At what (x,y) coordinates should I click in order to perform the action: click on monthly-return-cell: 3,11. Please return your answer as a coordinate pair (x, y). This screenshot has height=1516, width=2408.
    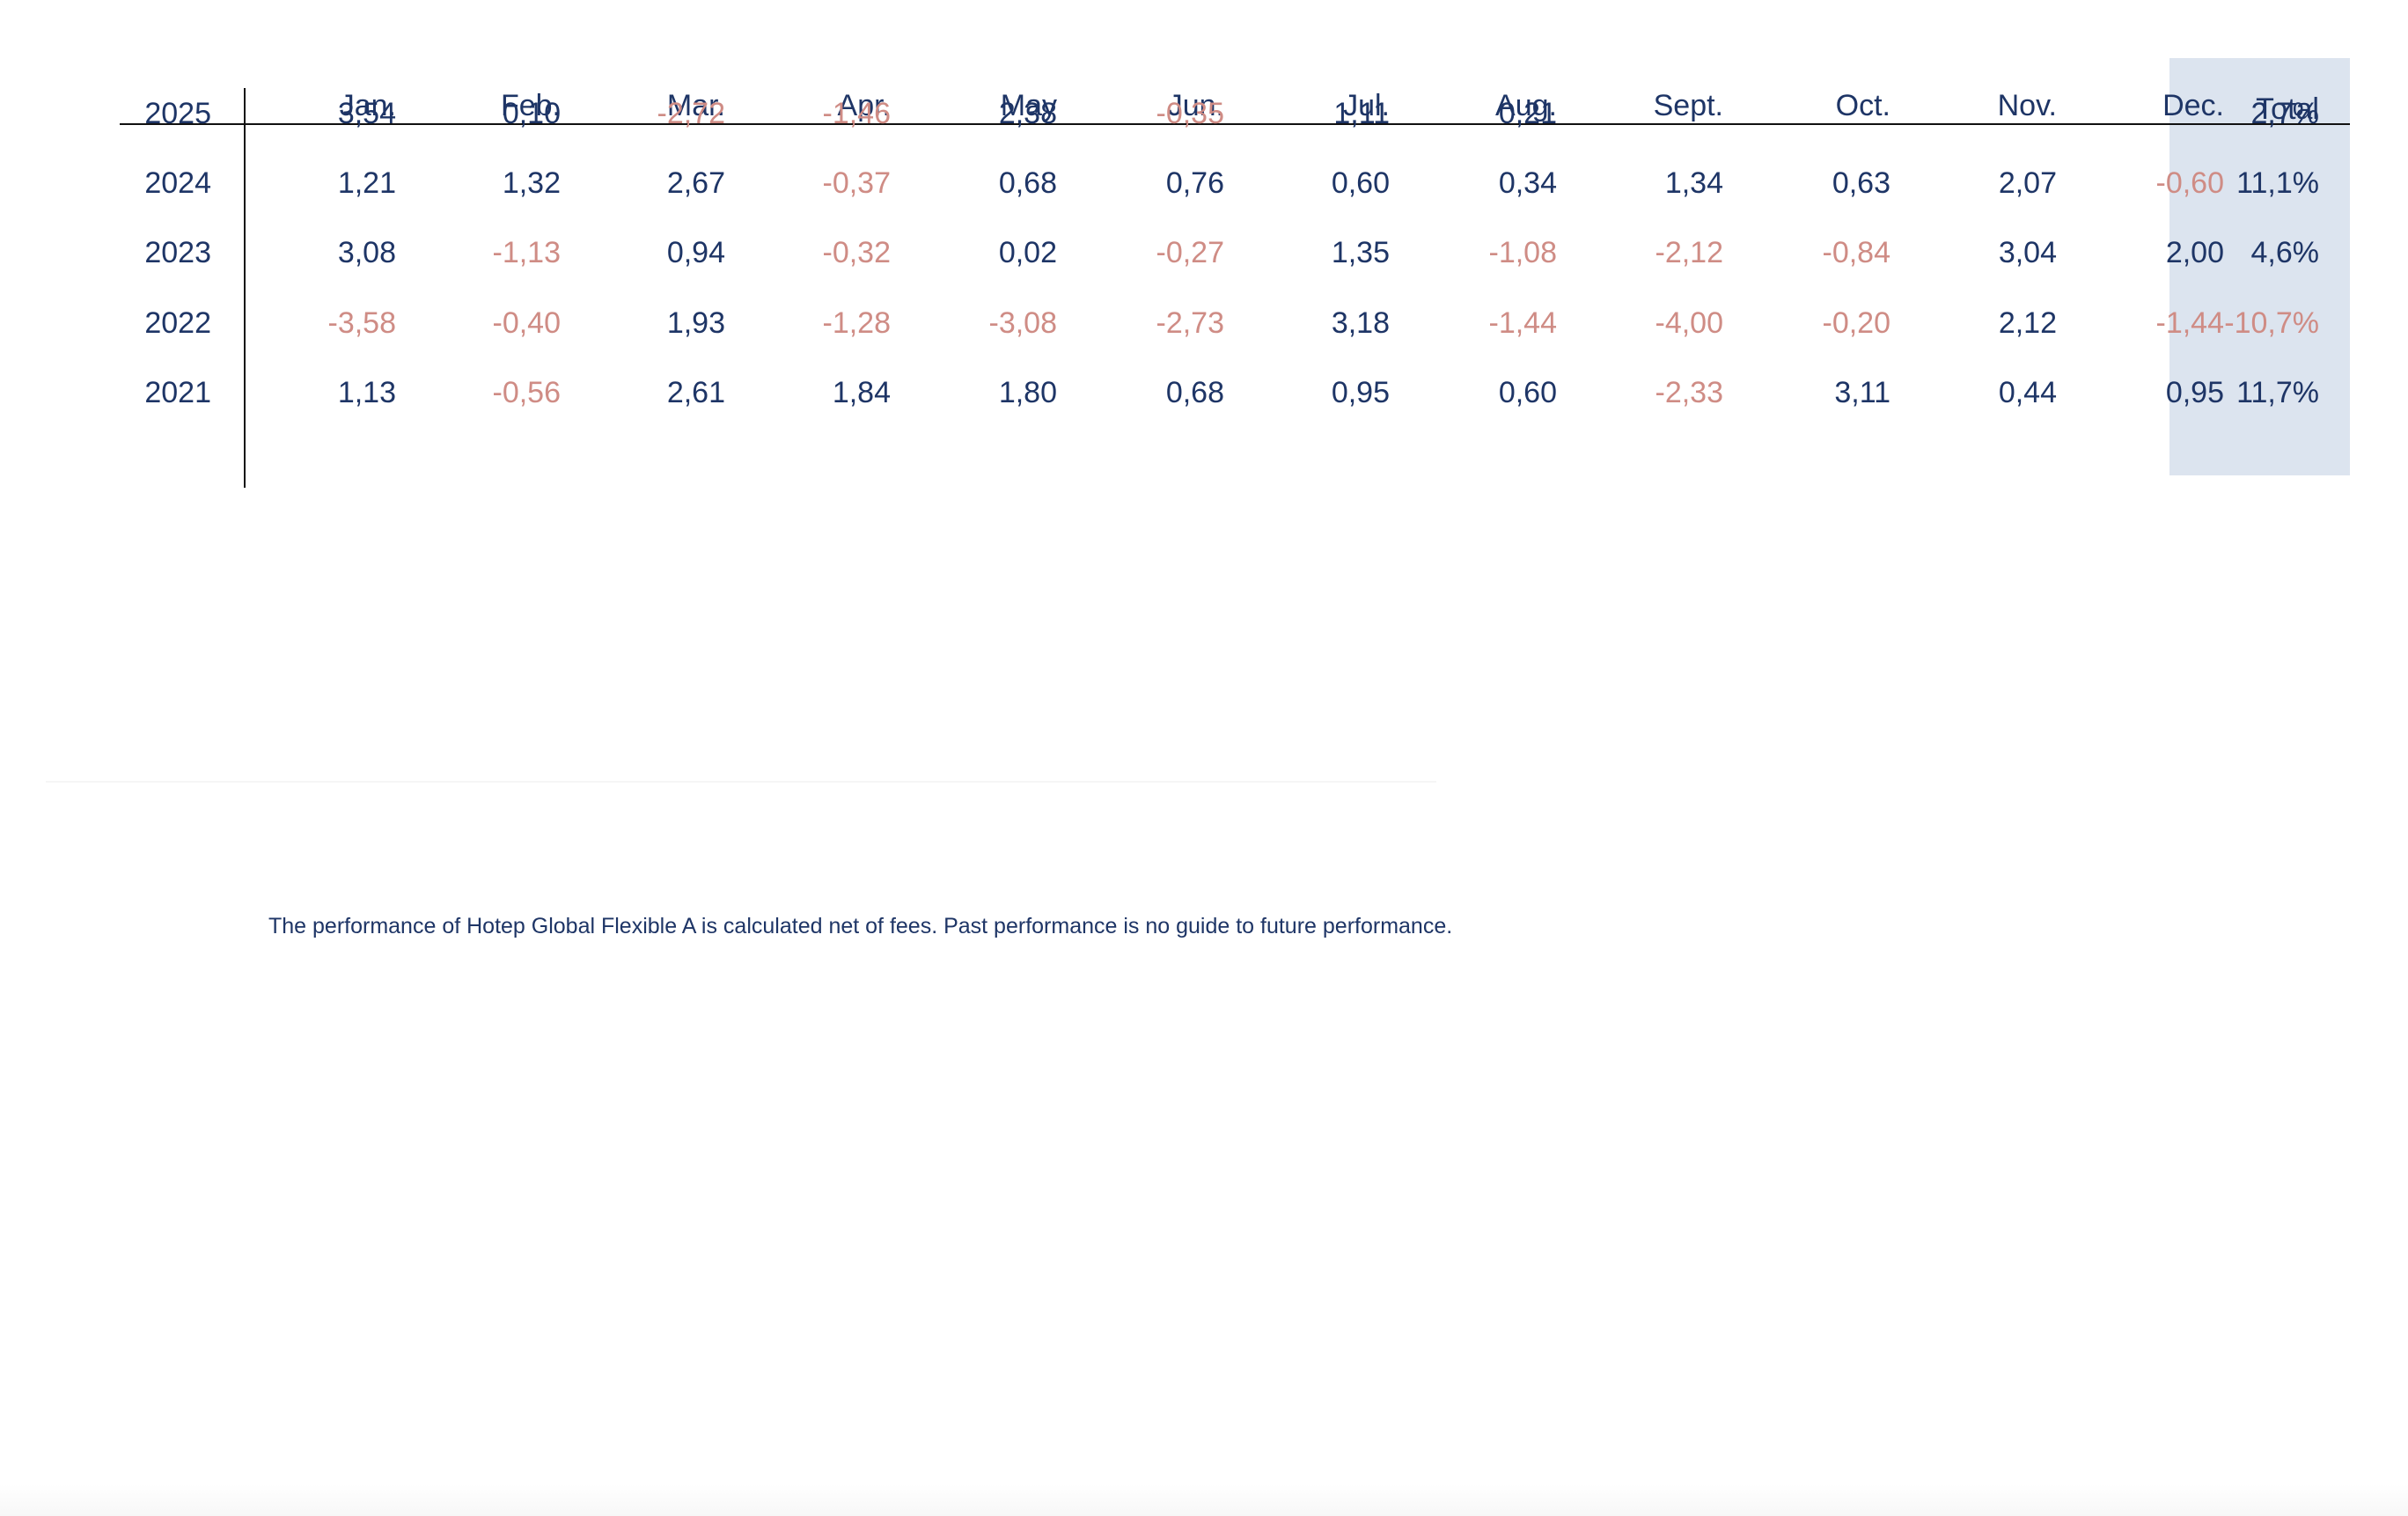
    Looking at the image, I should click on (1862, 392).